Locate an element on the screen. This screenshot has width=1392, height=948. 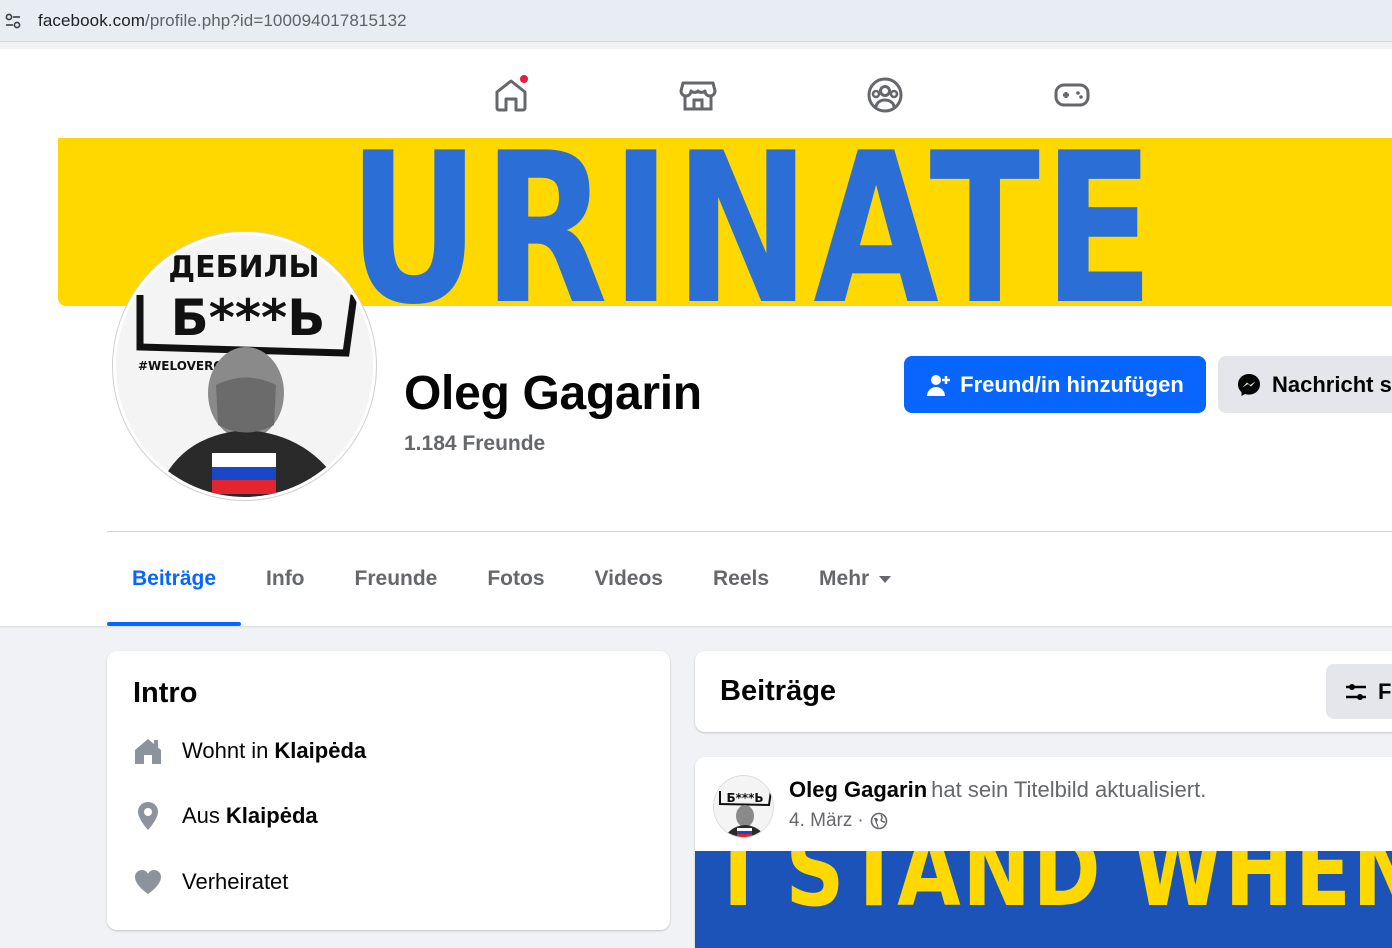
post-image-text: I STAND WHEN is located at coordinates (1057, 890).